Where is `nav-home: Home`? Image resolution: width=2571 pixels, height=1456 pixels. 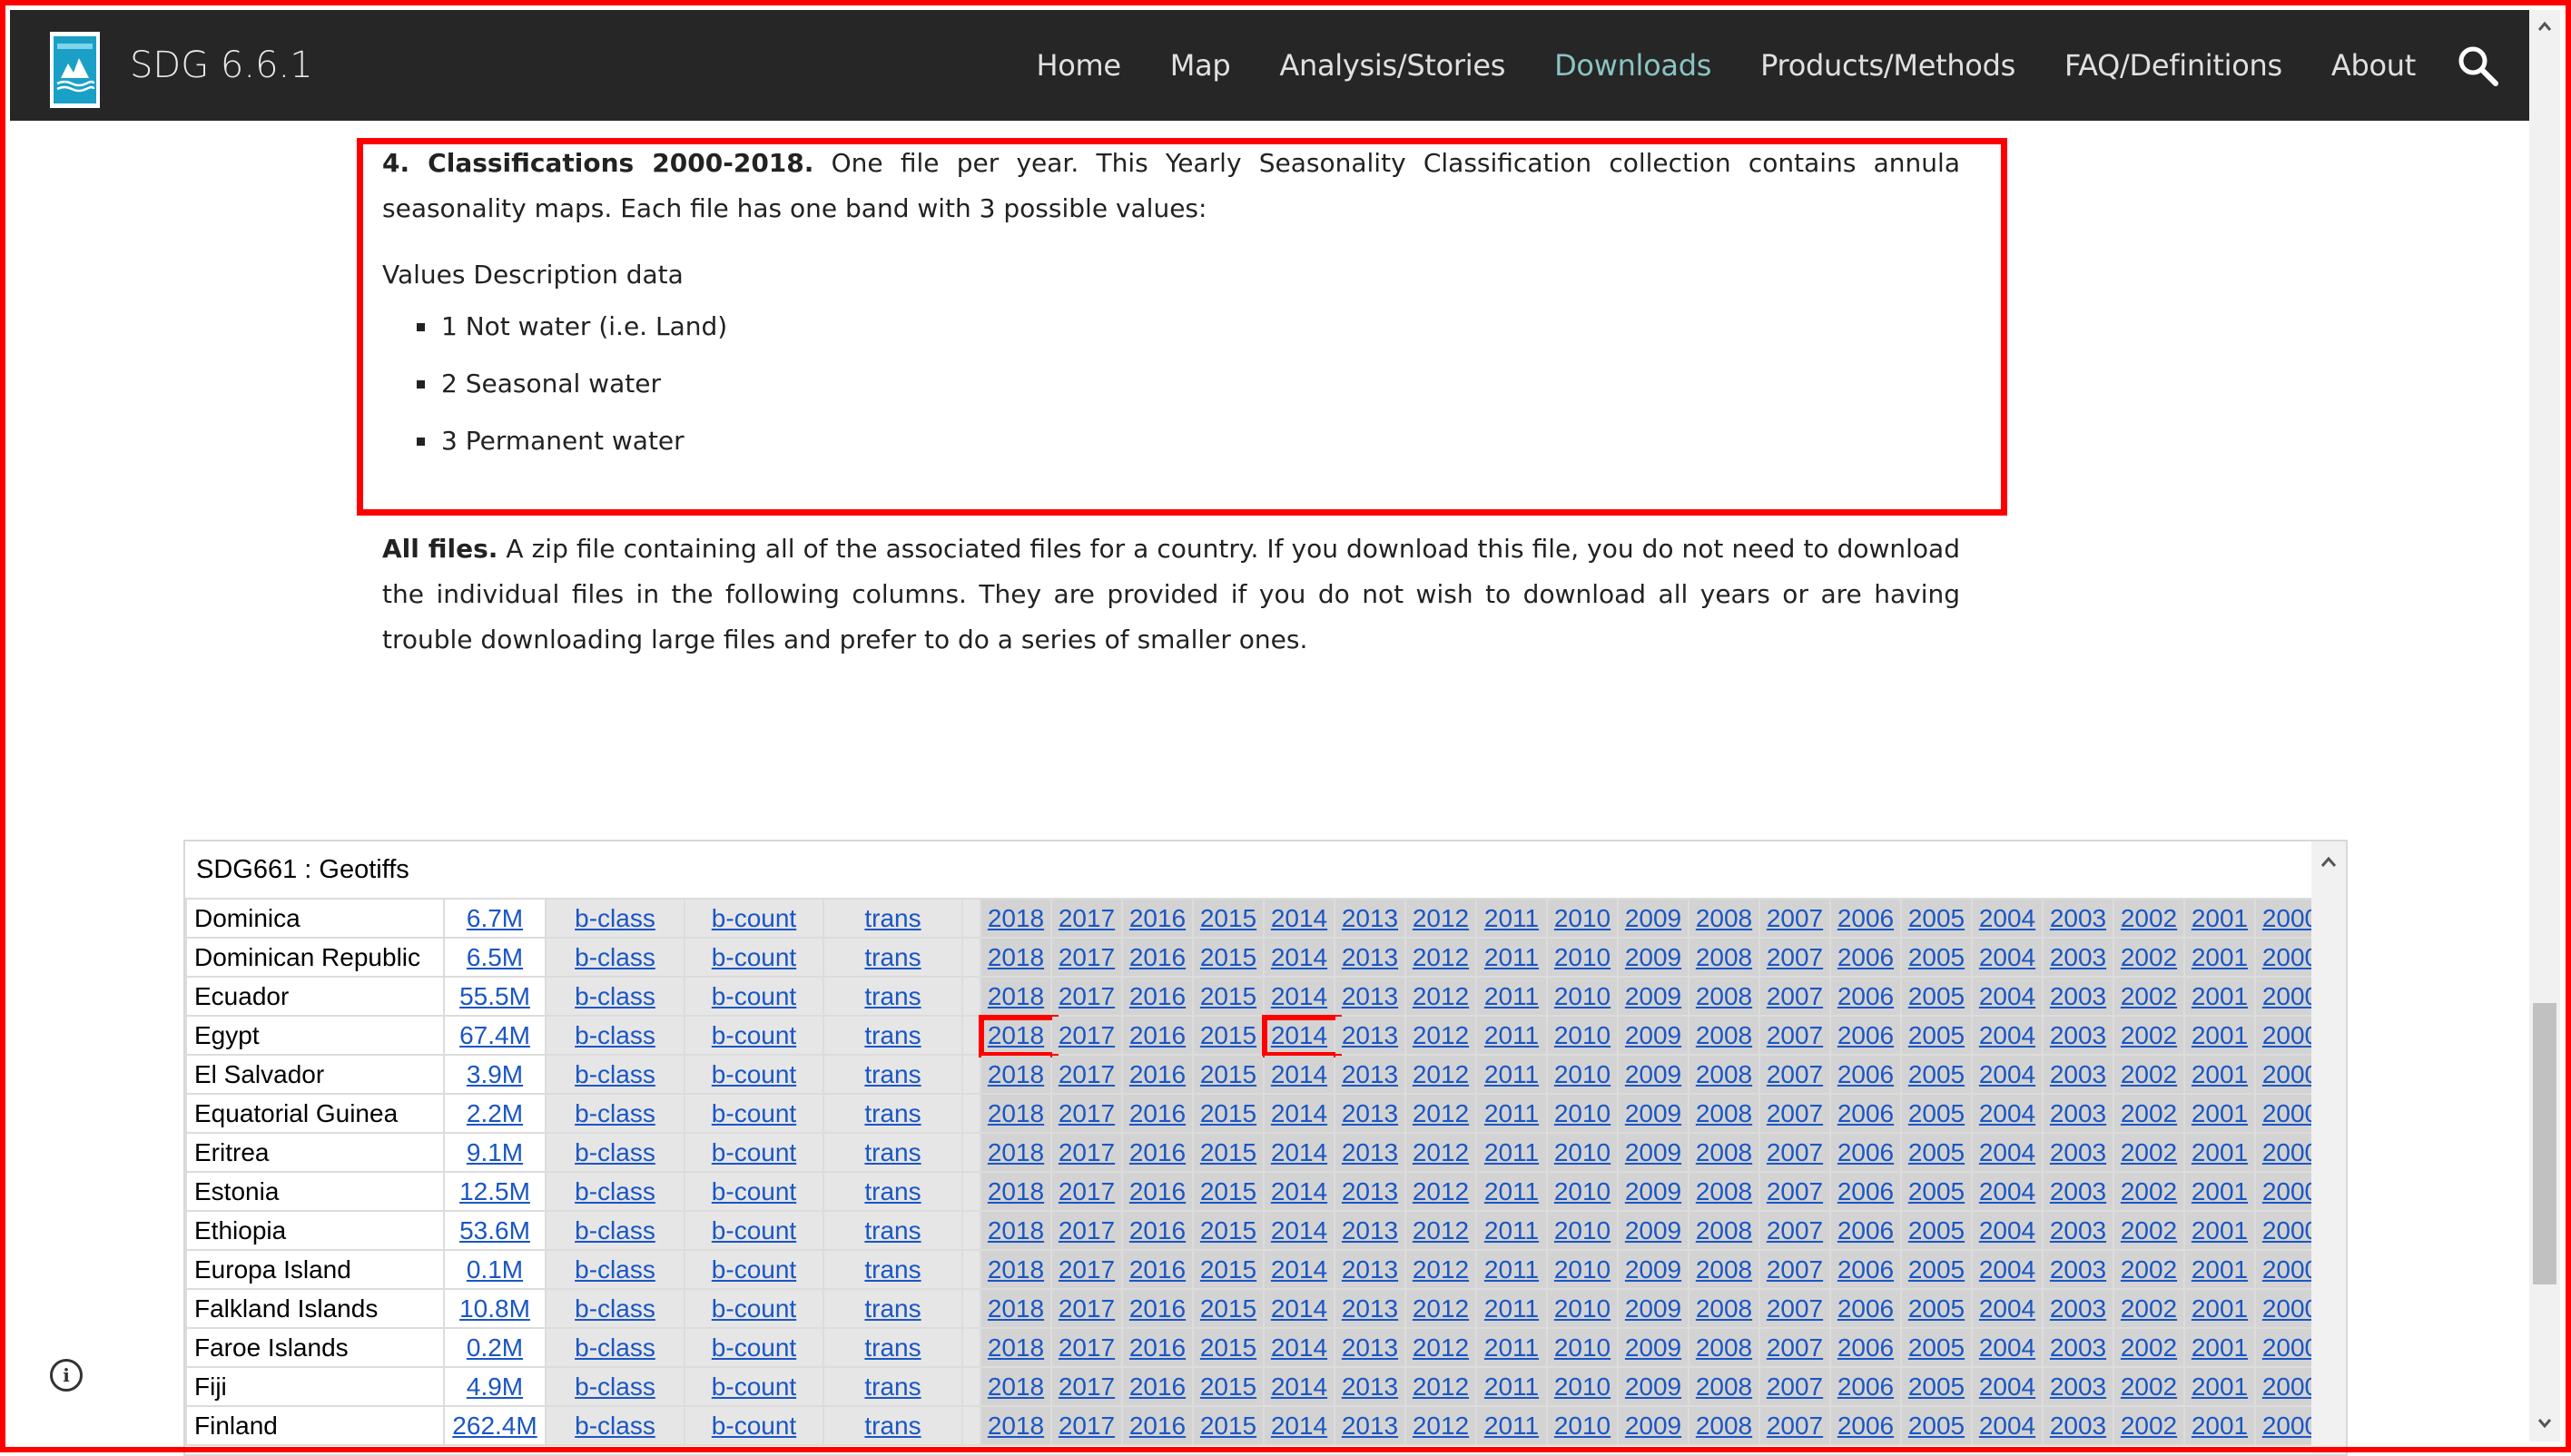 nav-home: Home is located at coordinates (1078, 65).